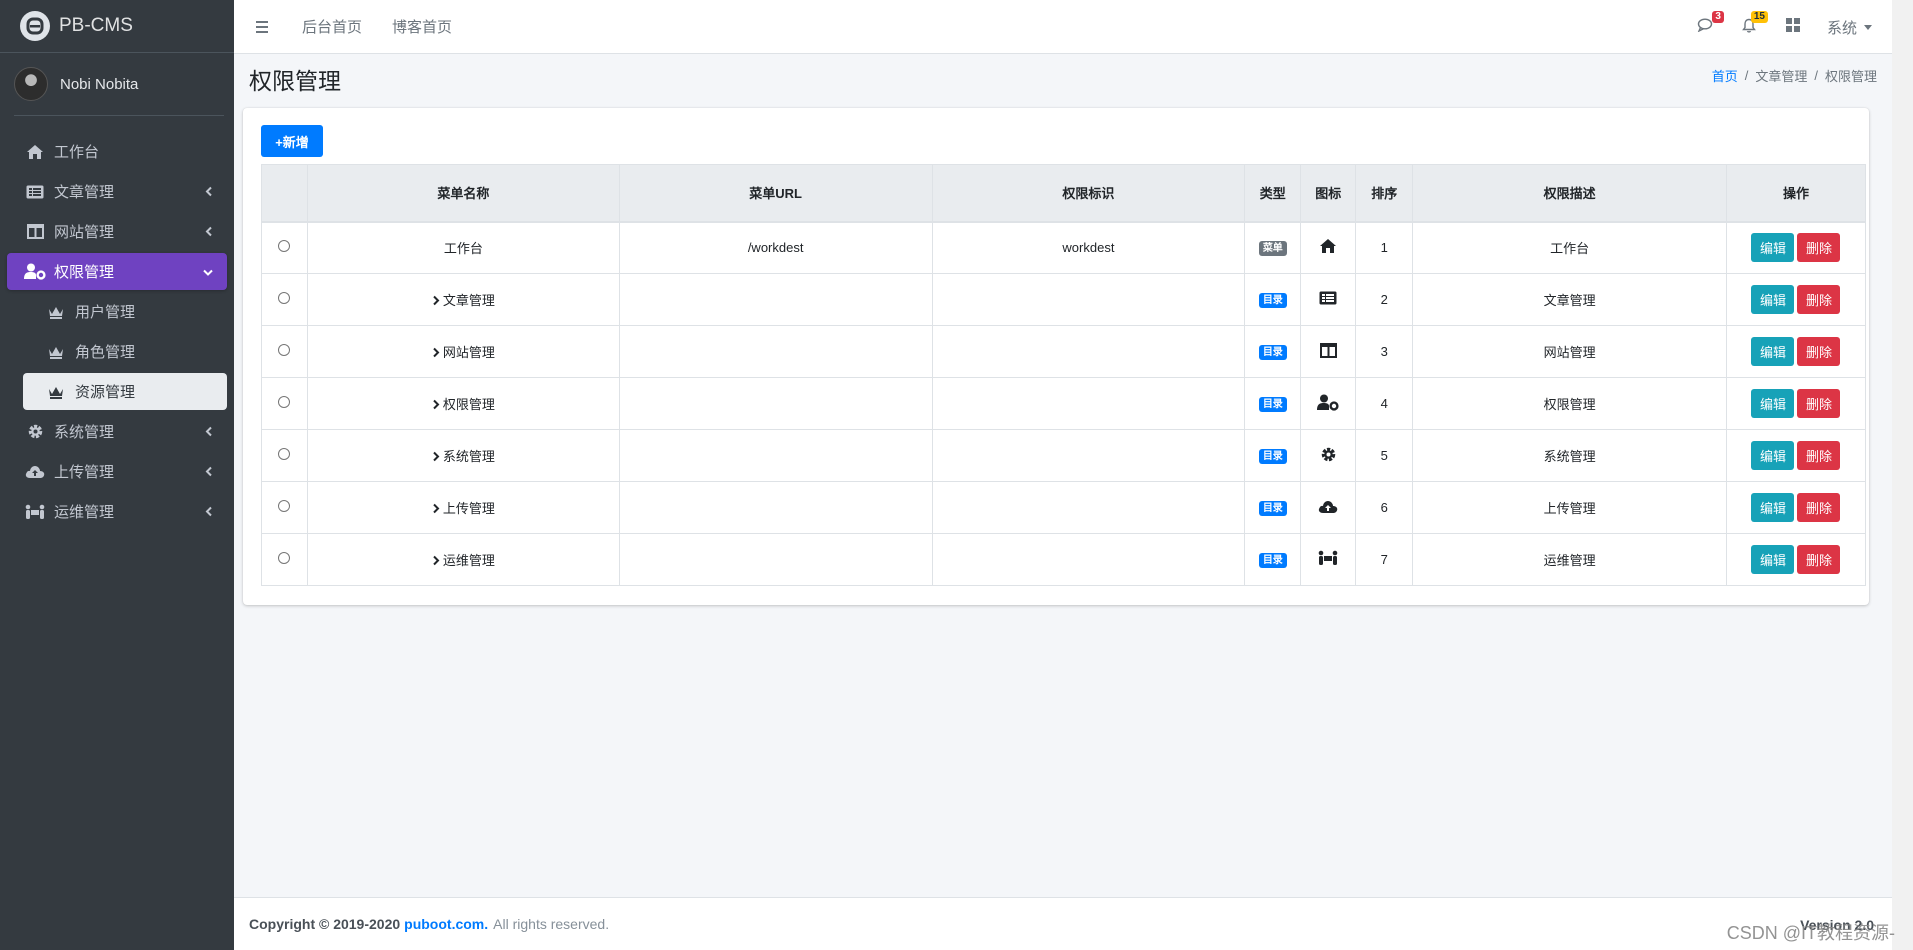  Describe the element at coordinates (77, 152) in the screenshot. I see `sidebar-item-label: 工作台` at that location.